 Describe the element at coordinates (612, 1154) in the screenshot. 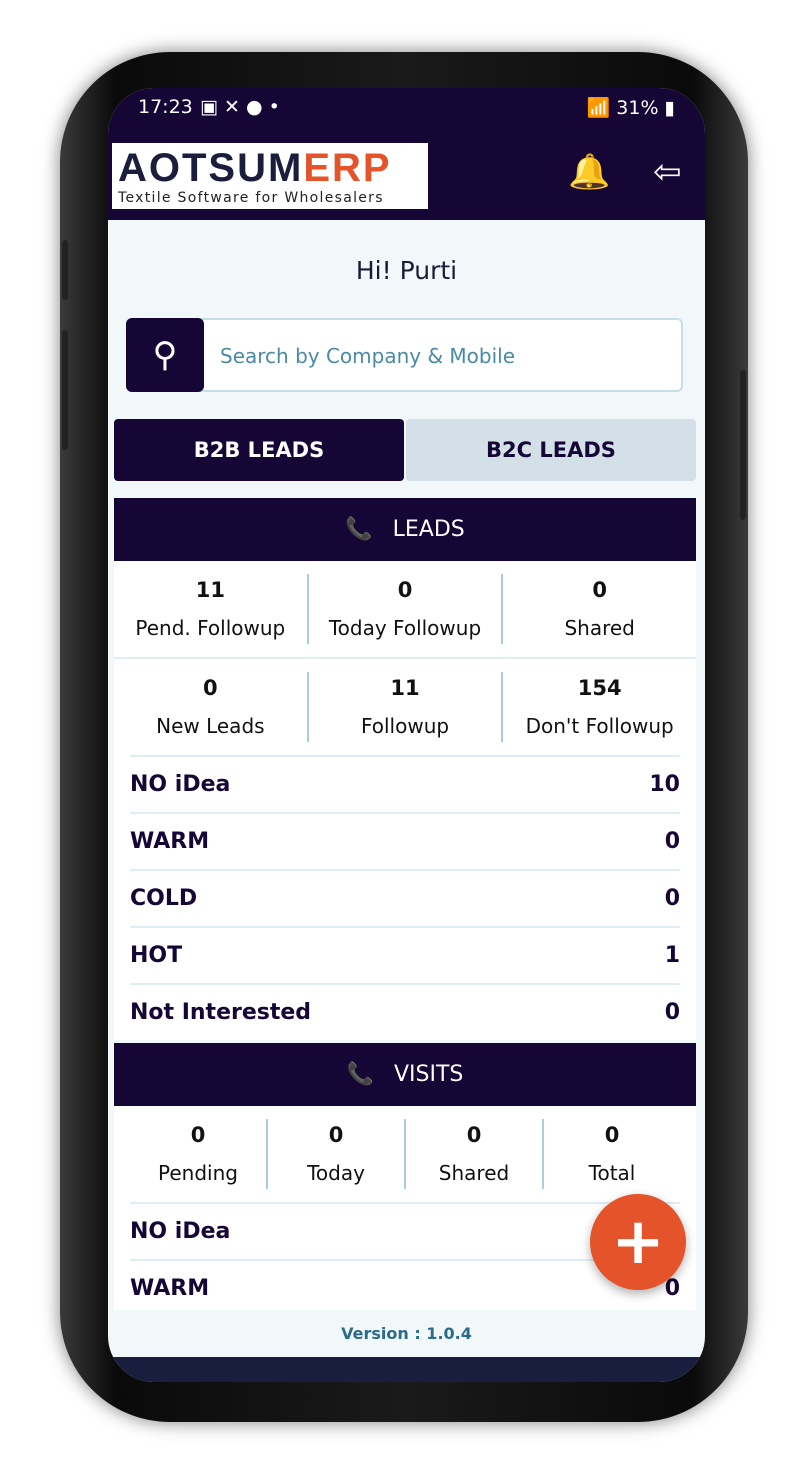

I see `stat-visits-total: 0 Total` at that location.